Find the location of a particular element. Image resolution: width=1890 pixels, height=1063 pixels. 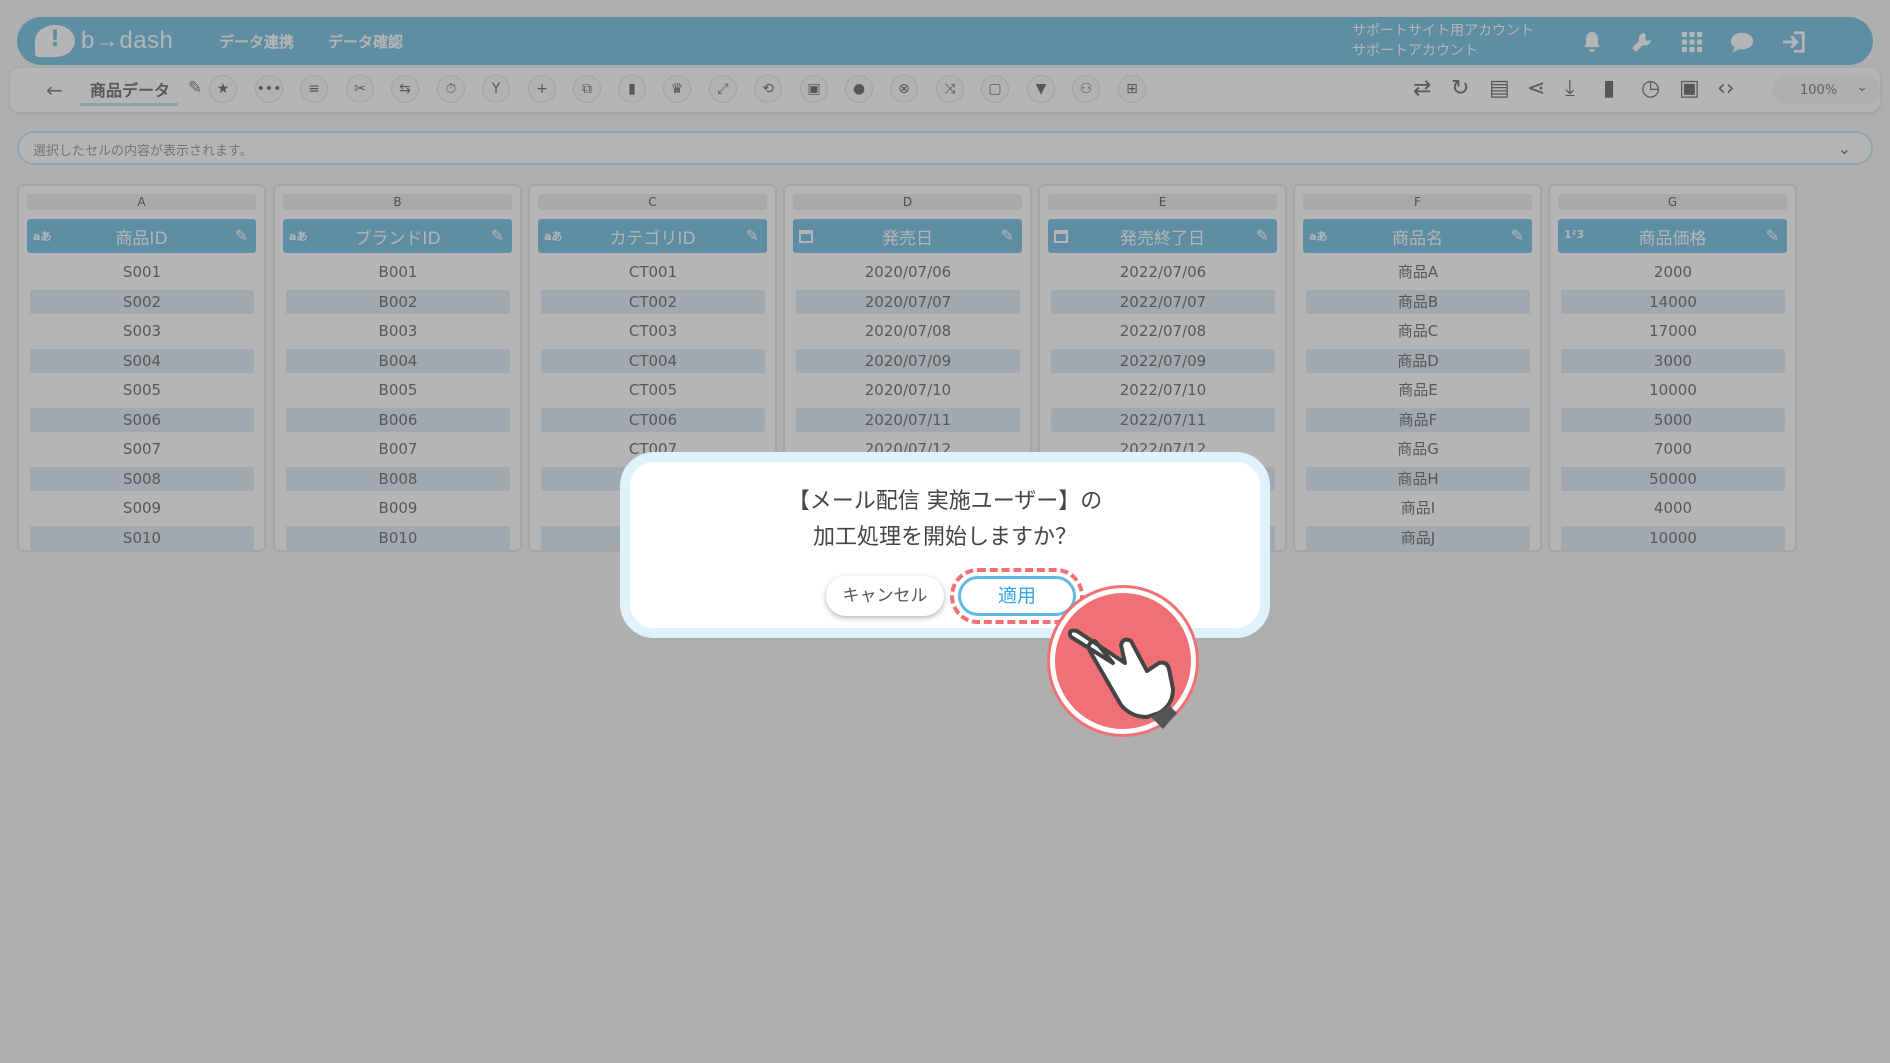

confirm-message: 【メール配信 実施ユーザー】の 加工処理を開始しますか？ is located at coordinates (945, 520).